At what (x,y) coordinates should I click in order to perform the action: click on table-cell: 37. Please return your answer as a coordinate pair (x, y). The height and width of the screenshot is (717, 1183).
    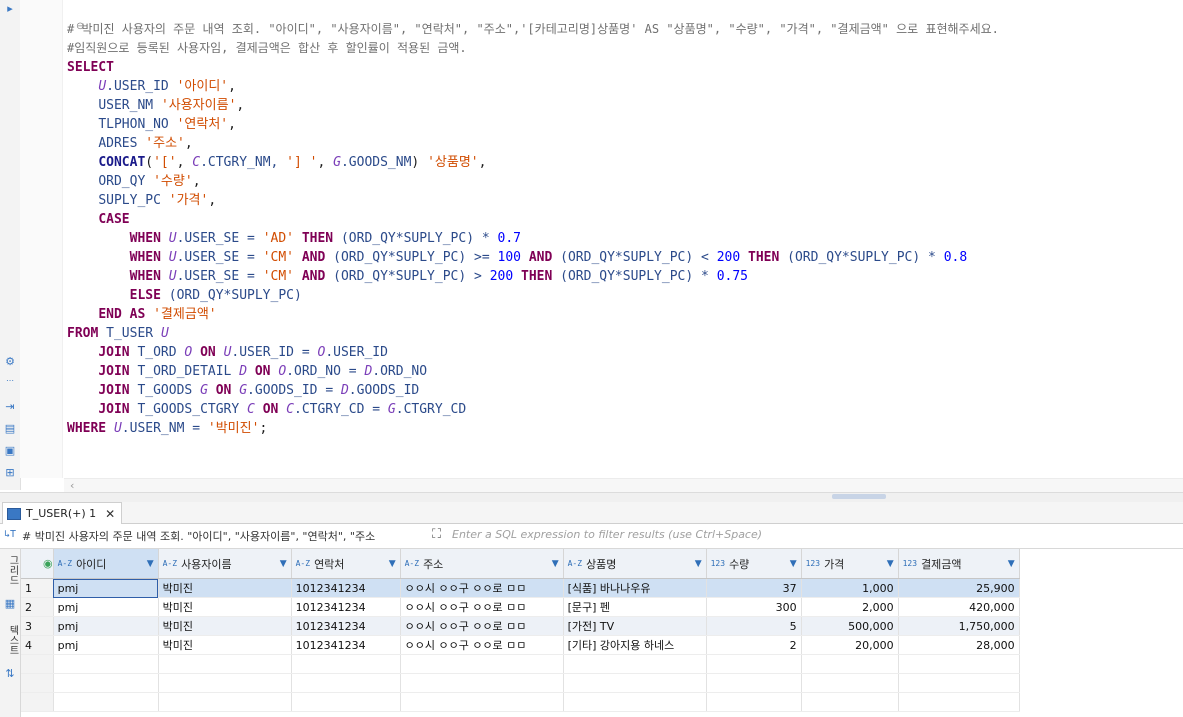
    Looking at the image, I should click on (754, 588).